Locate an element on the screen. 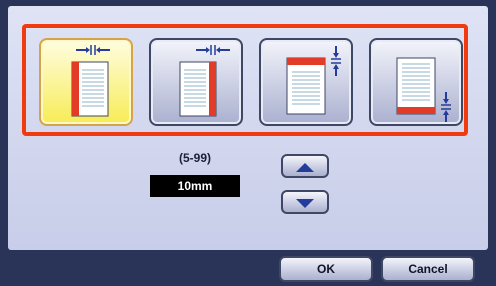  arrow-up-icon is located at coordinates (305, 167).